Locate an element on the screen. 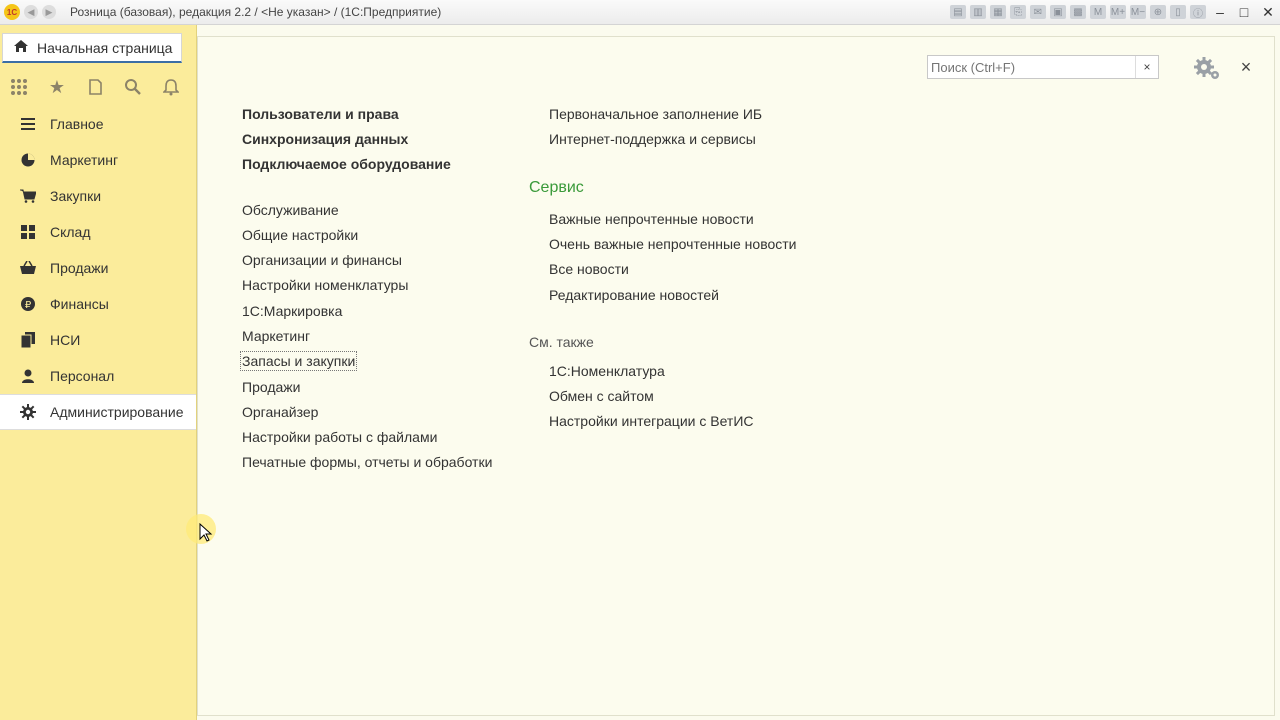 The image size is (1280, 720). minimize-icon: – is located at coordinates (1220, 12).